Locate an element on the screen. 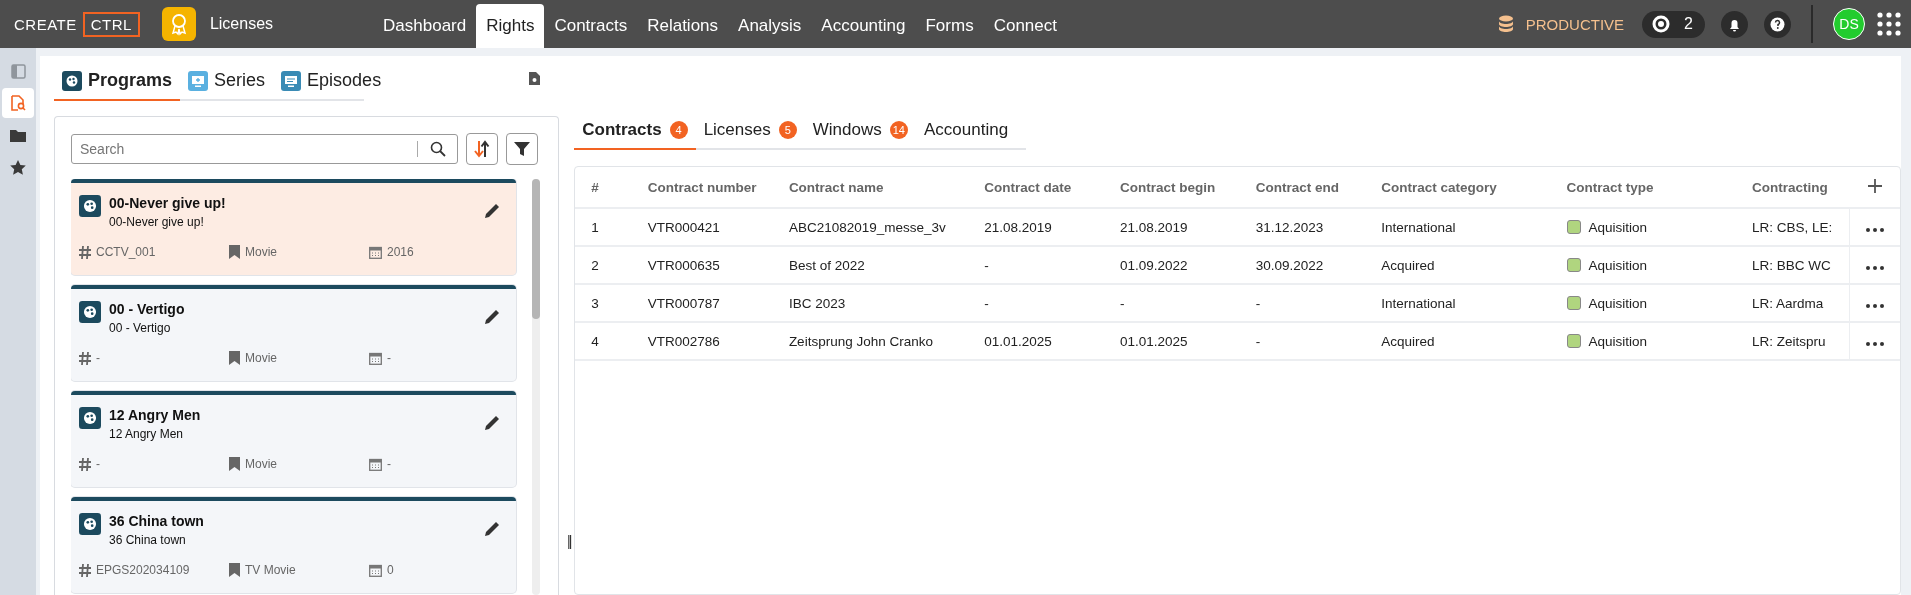 The width and height of the screenshot is (1911, 595). award-icon is located at coordinates (178, 24).